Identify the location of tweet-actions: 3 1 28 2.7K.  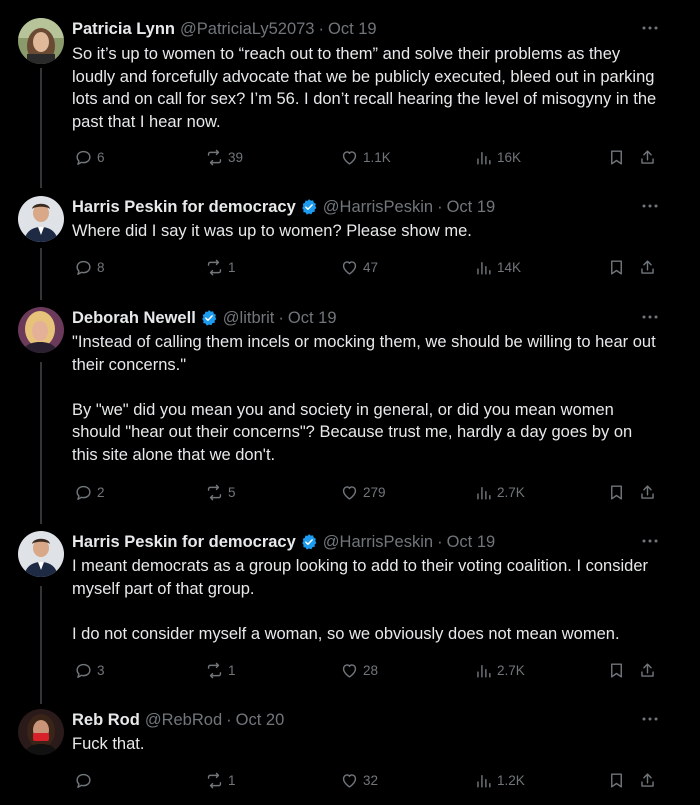
(367, 672).